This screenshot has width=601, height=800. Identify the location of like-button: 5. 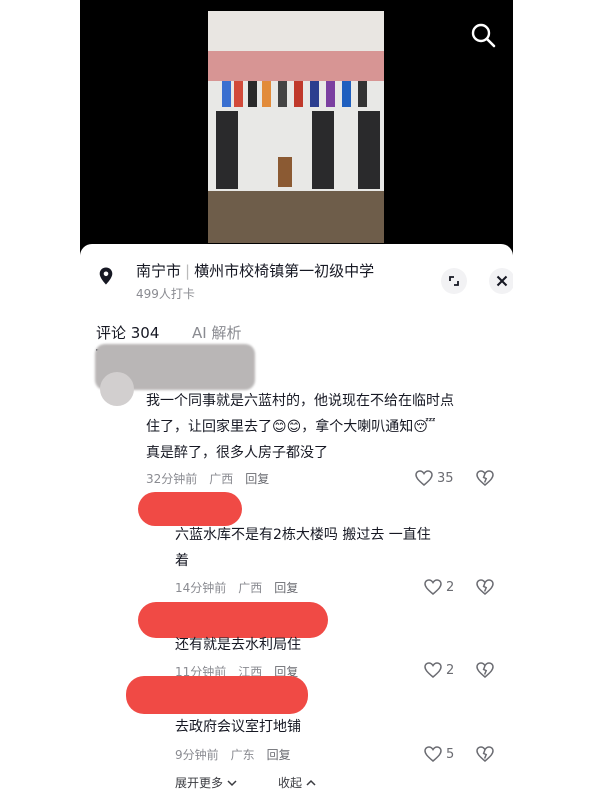
(449, 755).